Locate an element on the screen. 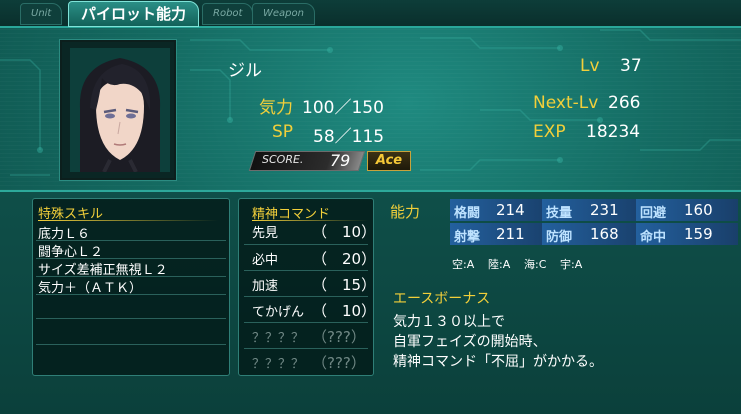 Image resolution: width=741 pixels, height=414 pixels. score-value: 79 is located at coordinates (340, 160).